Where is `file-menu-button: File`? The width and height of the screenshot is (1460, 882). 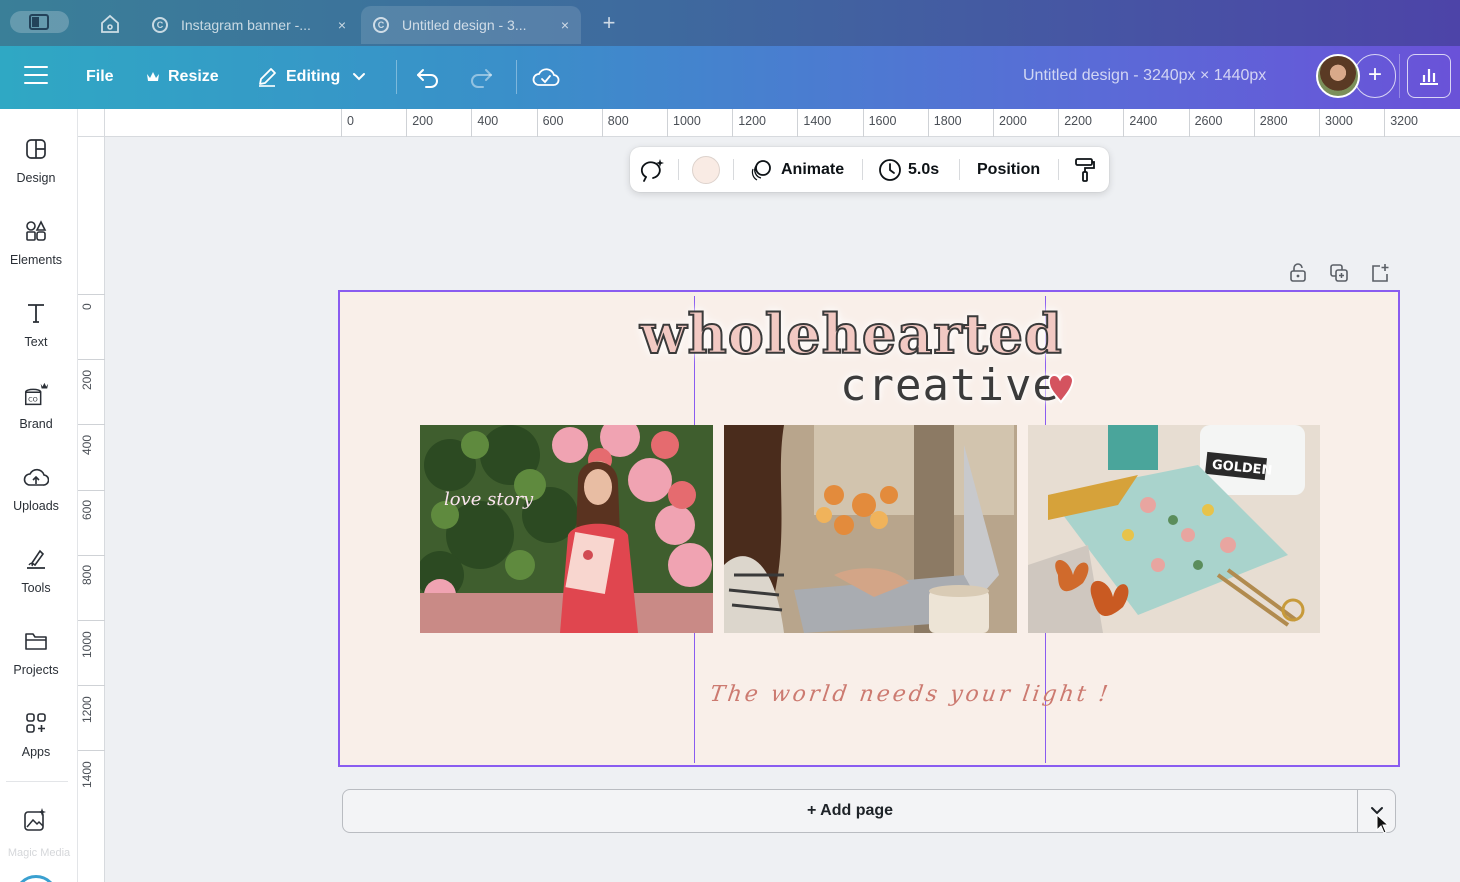 file-menu-button: File is located at coordinates (100, 77).